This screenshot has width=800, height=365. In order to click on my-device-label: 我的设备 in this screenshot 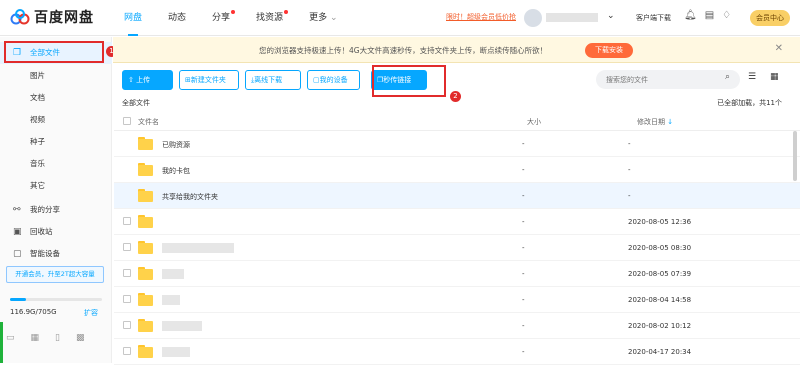, I will do `click(333, 80)`.